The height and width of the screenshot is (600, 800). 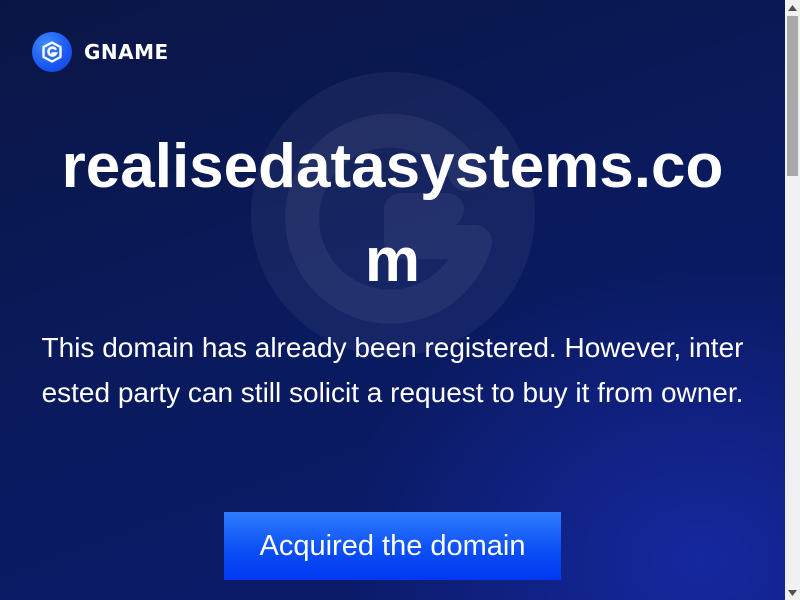 What do you see at coordinates (792, 300) in the screenshot?
I see `vertical-scrollbar` at bounding box center [792, 300].